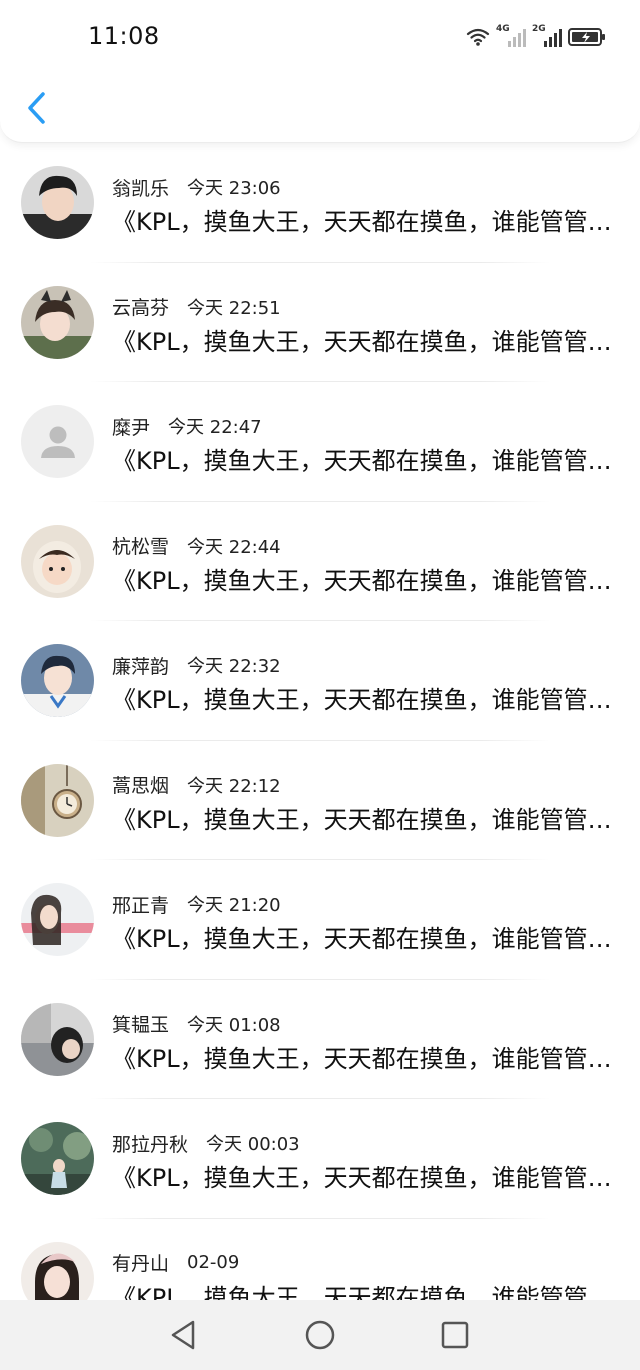  I want to click on sender-name: 翁凯乐, so click(141, 188).